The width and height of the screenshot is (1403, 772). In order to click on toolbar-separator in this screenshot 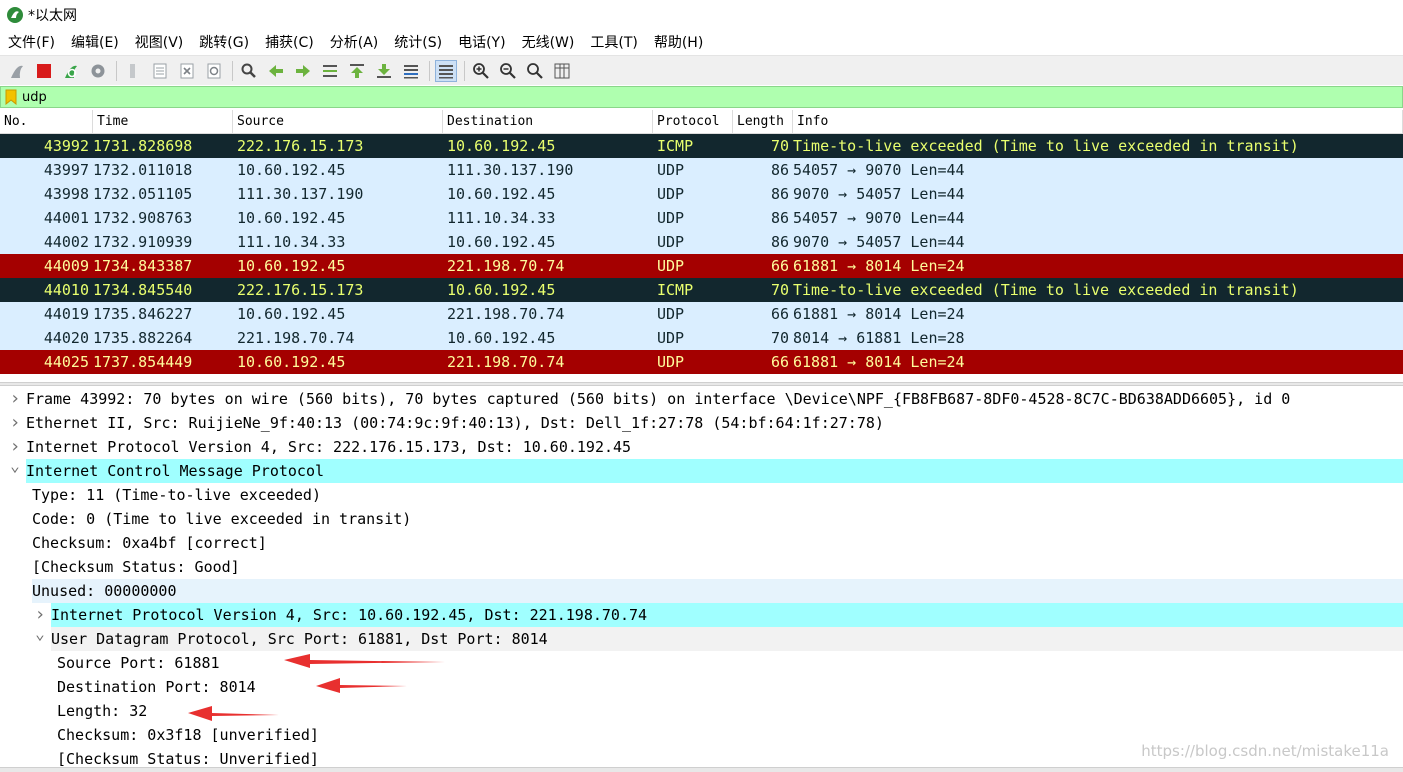, I will do `click(116, 70)`.